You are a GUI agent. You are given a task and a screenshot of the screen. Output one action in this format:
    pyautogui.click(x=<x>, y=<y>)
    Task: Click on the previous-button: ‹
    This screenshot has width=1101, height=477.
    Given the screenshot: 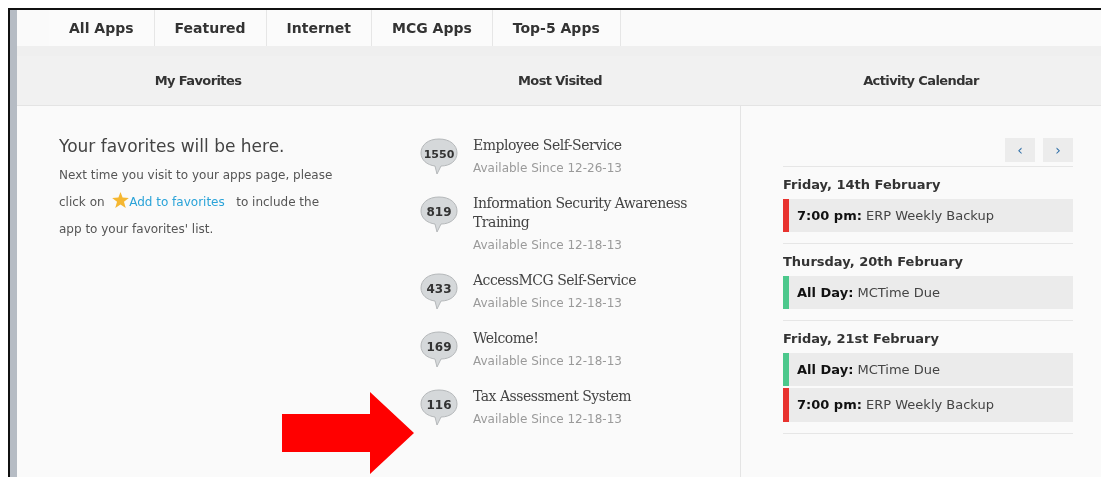 What is the action you would take?
    pyautogui.click(x=1020, y=150)
    